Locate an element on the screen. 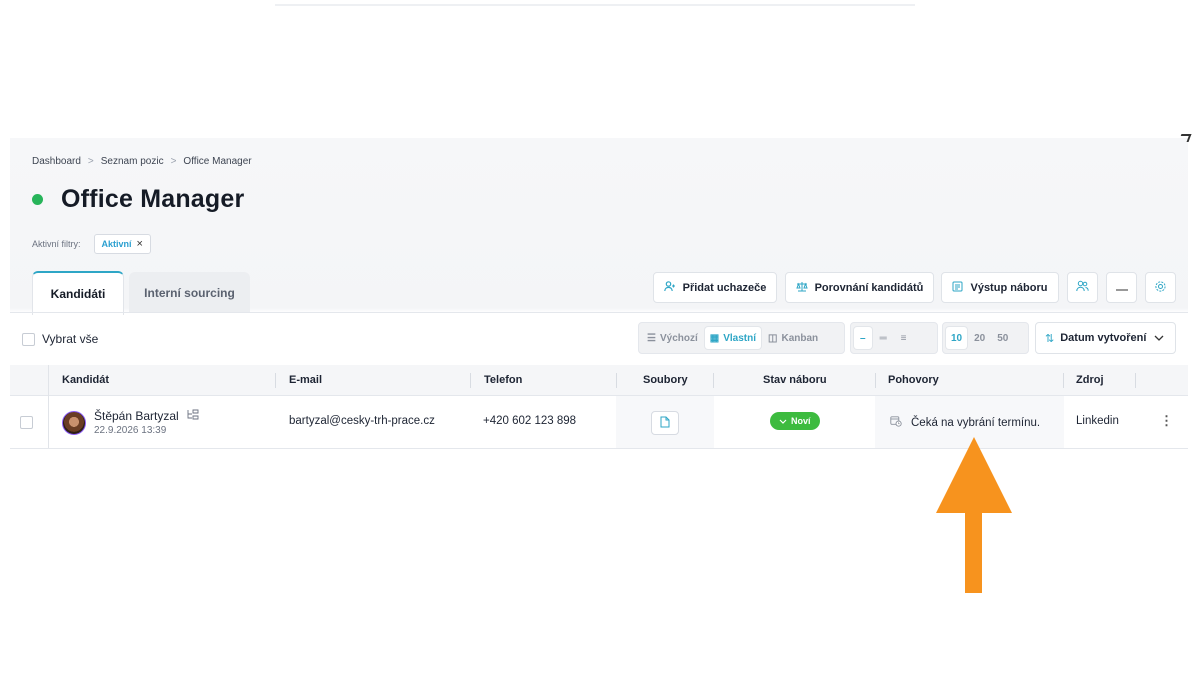 The height and width of the screenshot is (675, 1200). title-row: Office Manager is located at coordinates (138, 199).